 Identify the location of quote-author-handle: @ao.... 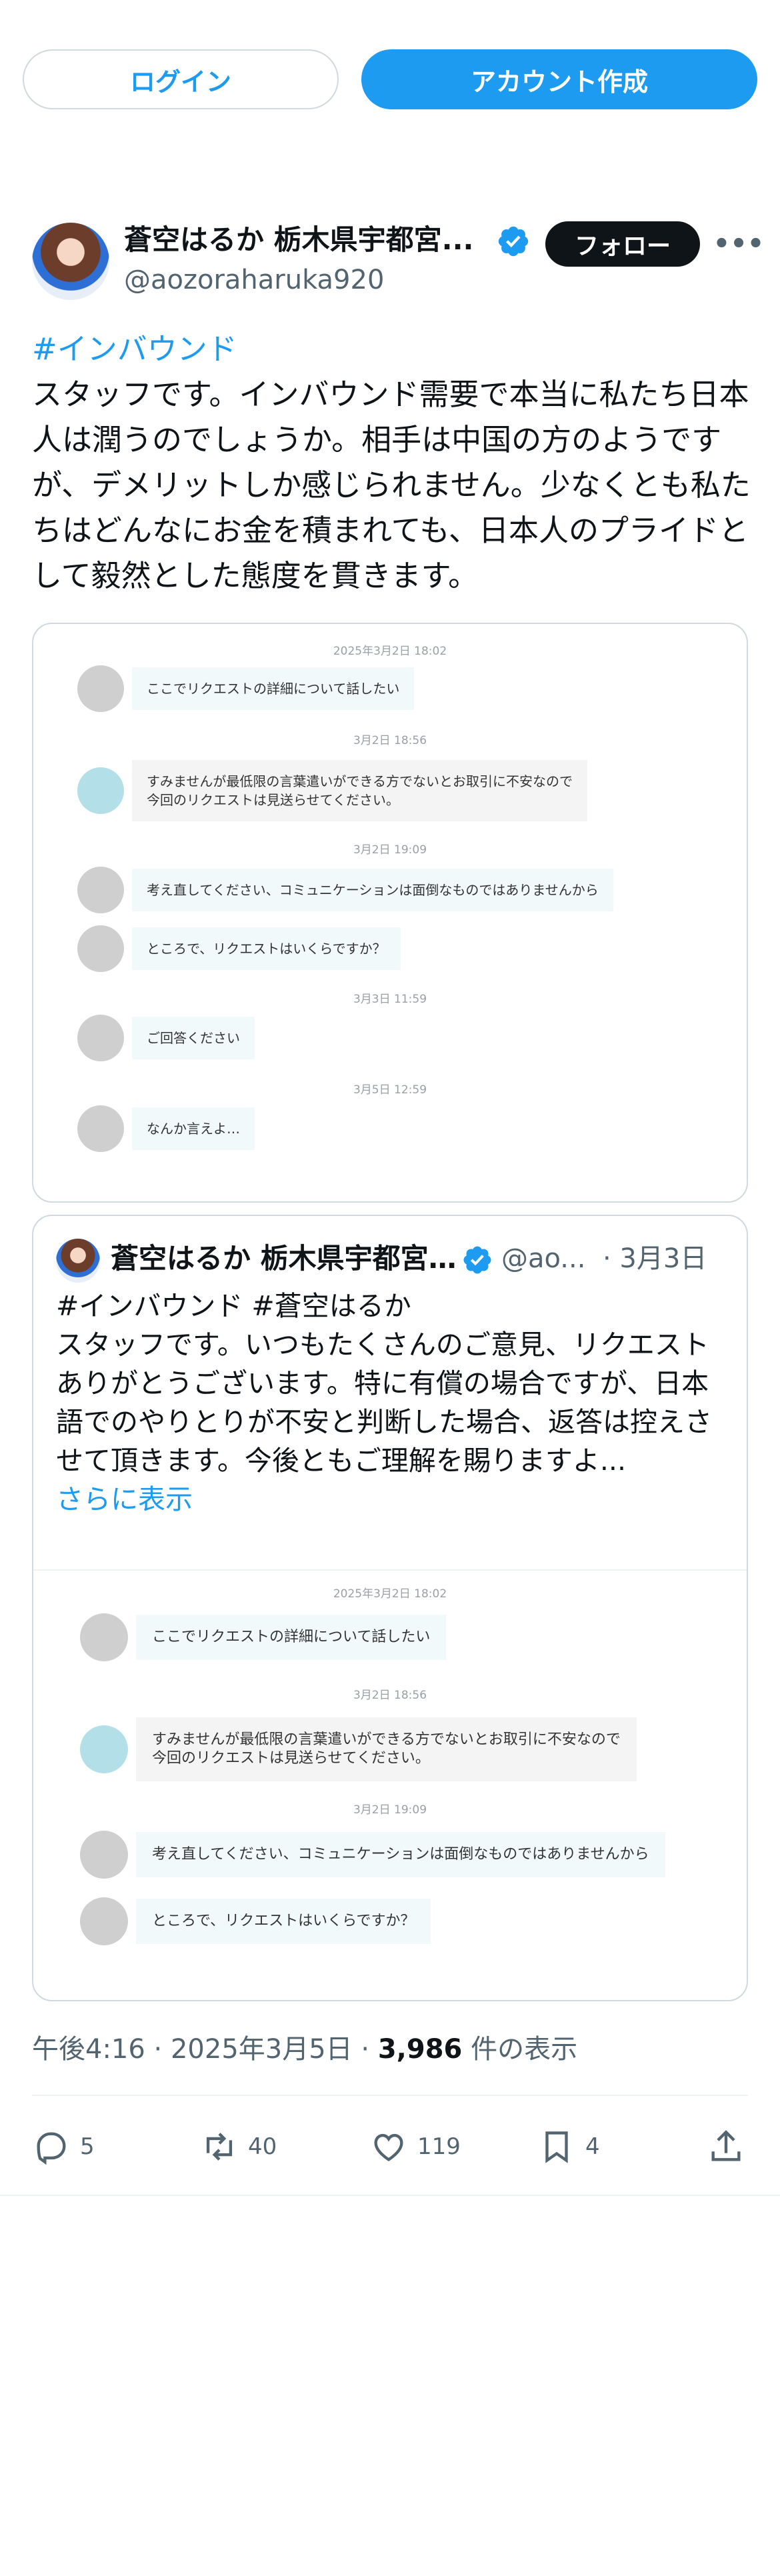
(543, 1258).